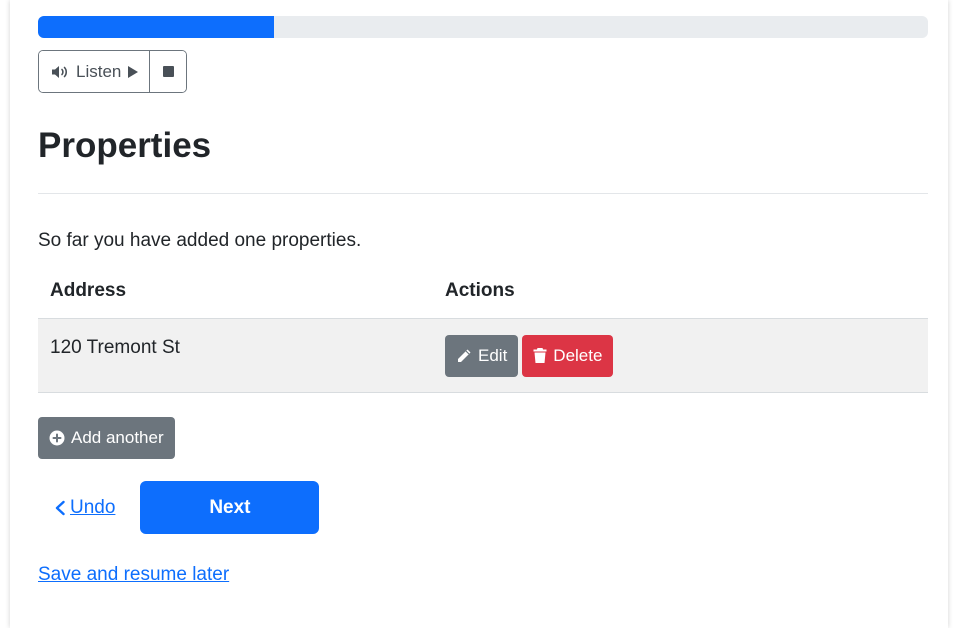 The width and height of the screenshot is (955, 628). Describe the element at coordinates (483, 193) in the screenshot. I see `title-divider` at that location.